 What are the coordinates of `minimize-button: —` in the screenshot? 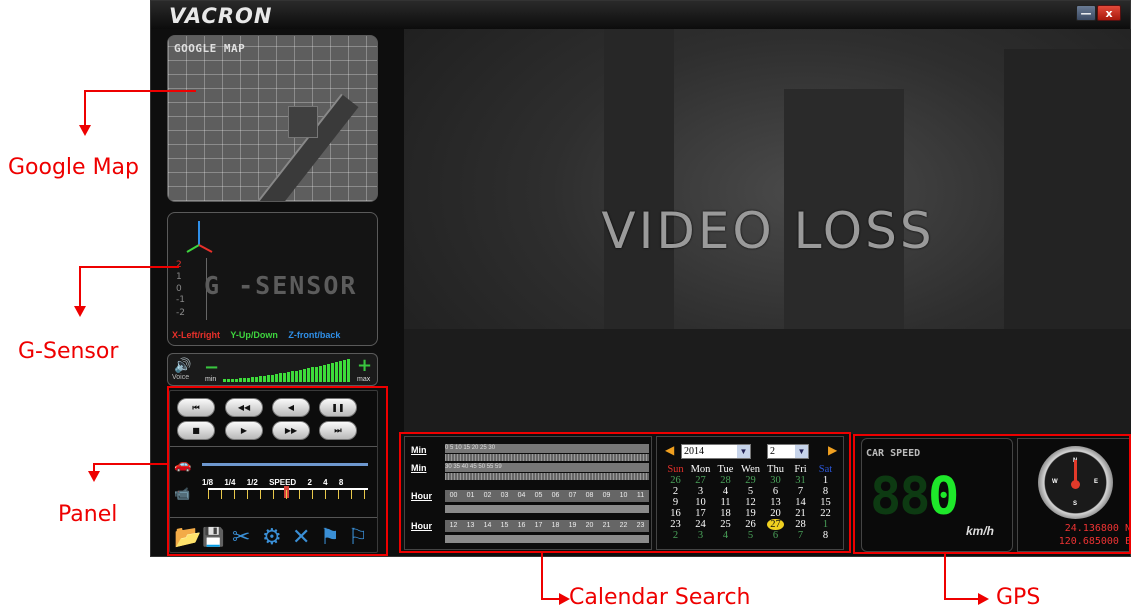 It's located at (1086, 13).